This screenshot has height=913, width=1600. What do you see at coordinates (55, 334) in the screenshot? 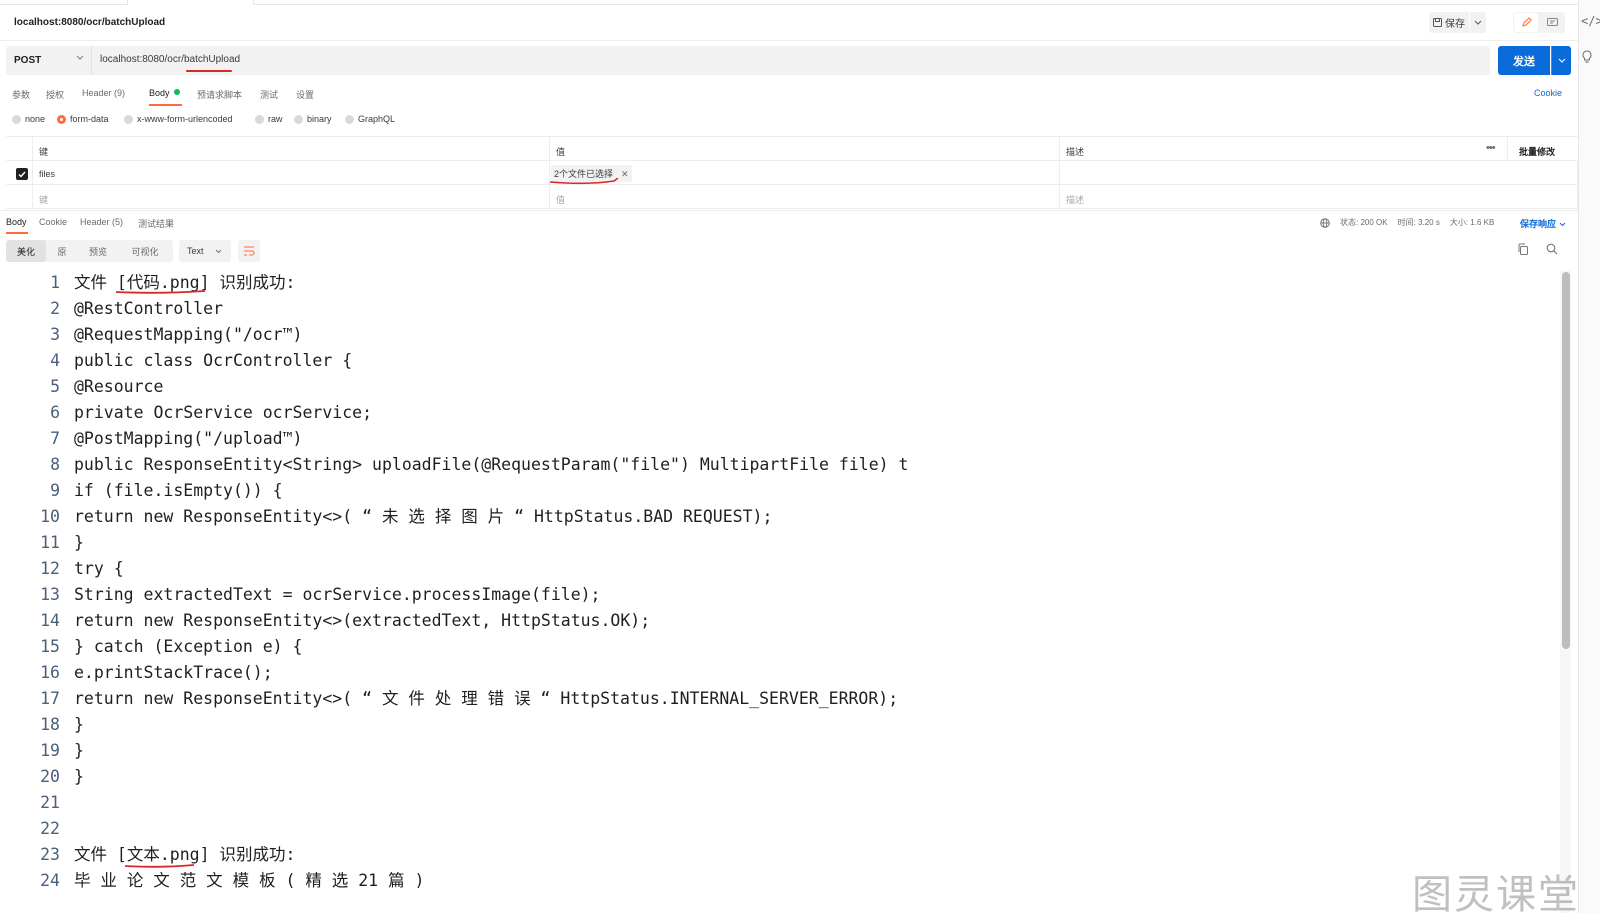
I see `line-number: 3` at bounding box center [55, 334].